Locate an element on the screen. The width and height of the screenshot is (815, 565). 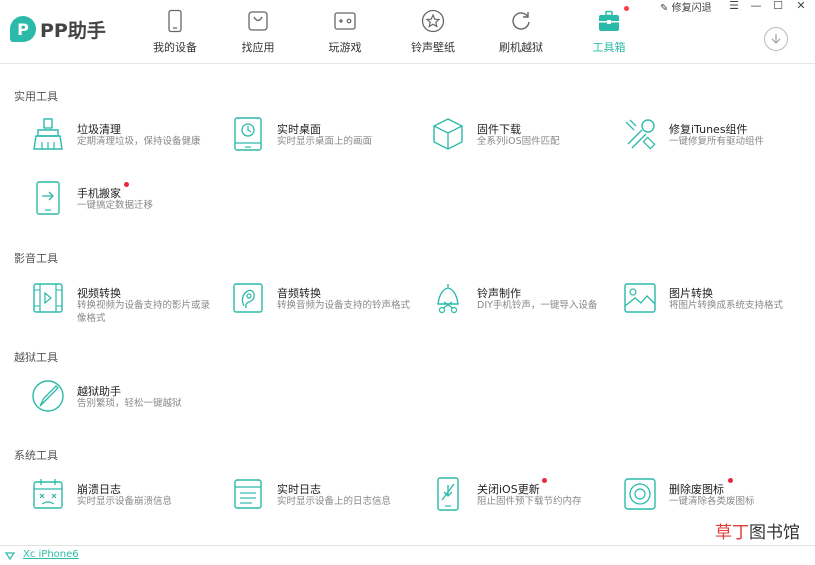
tool-phone-transfer: 手机搬家 一键搞定数据迁移 is located at coordinates (125, 200).